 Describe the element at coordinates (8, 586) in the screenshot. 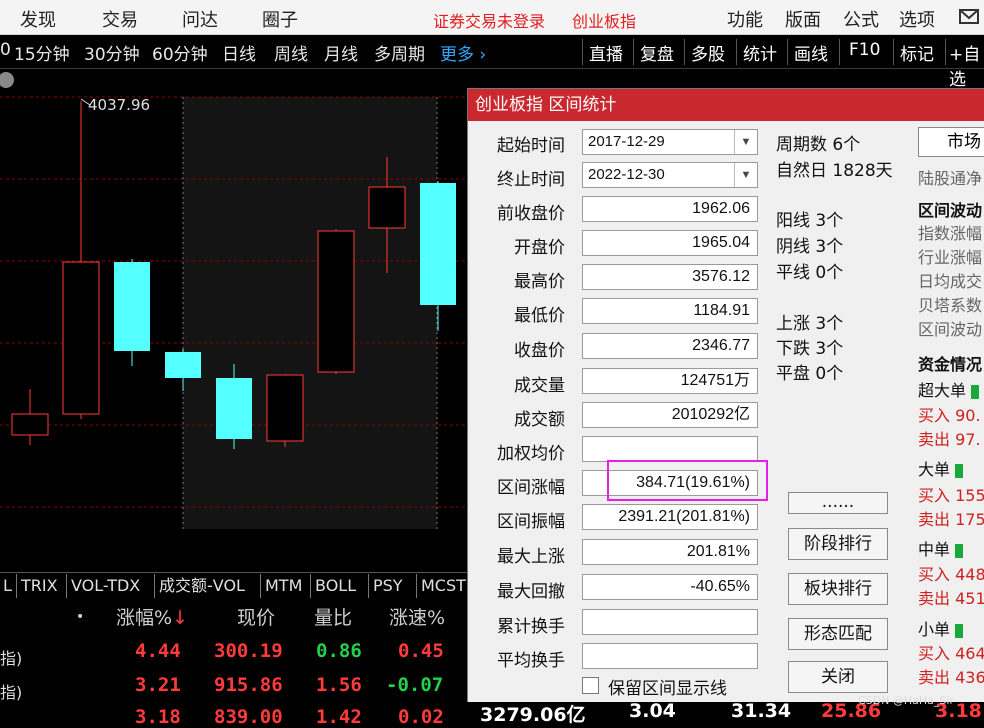

I see `tab-indicator-partial: L` at that location.